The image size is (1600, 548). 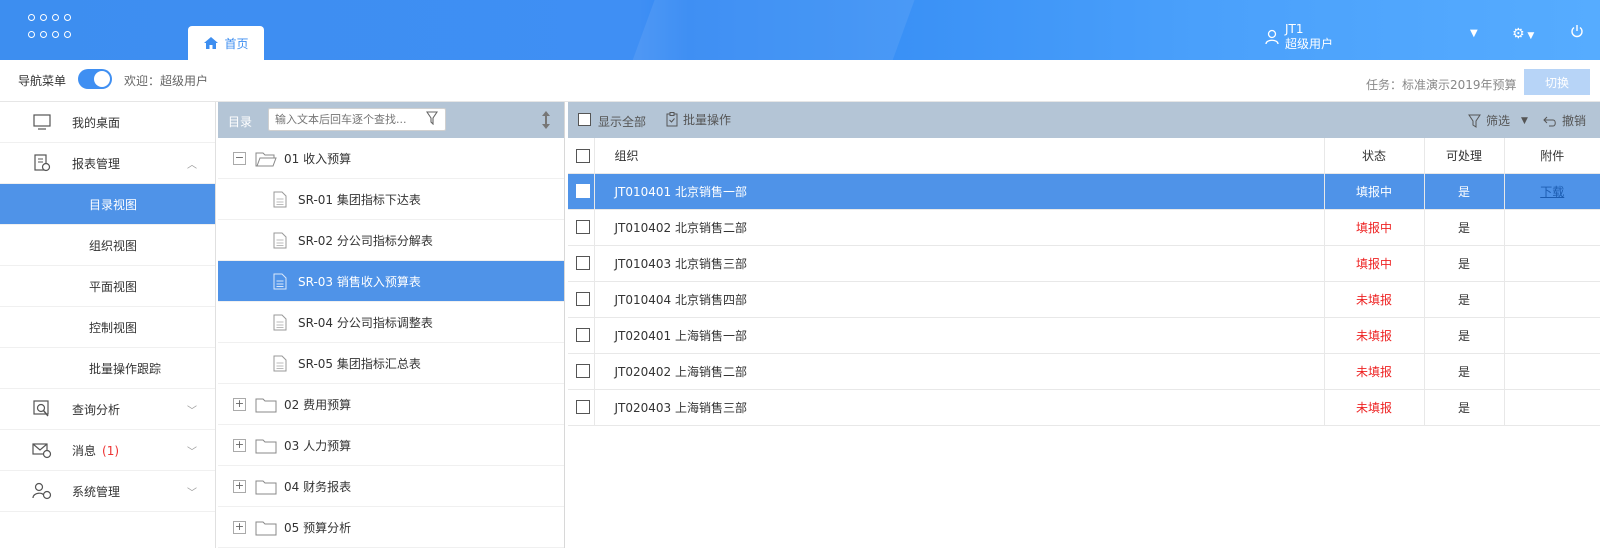 What do you see at coordinates (359, 199) in the screenshot?
I see `tree-node-label: SR-01 集团指标下达表` at bounding box center [359, 199].